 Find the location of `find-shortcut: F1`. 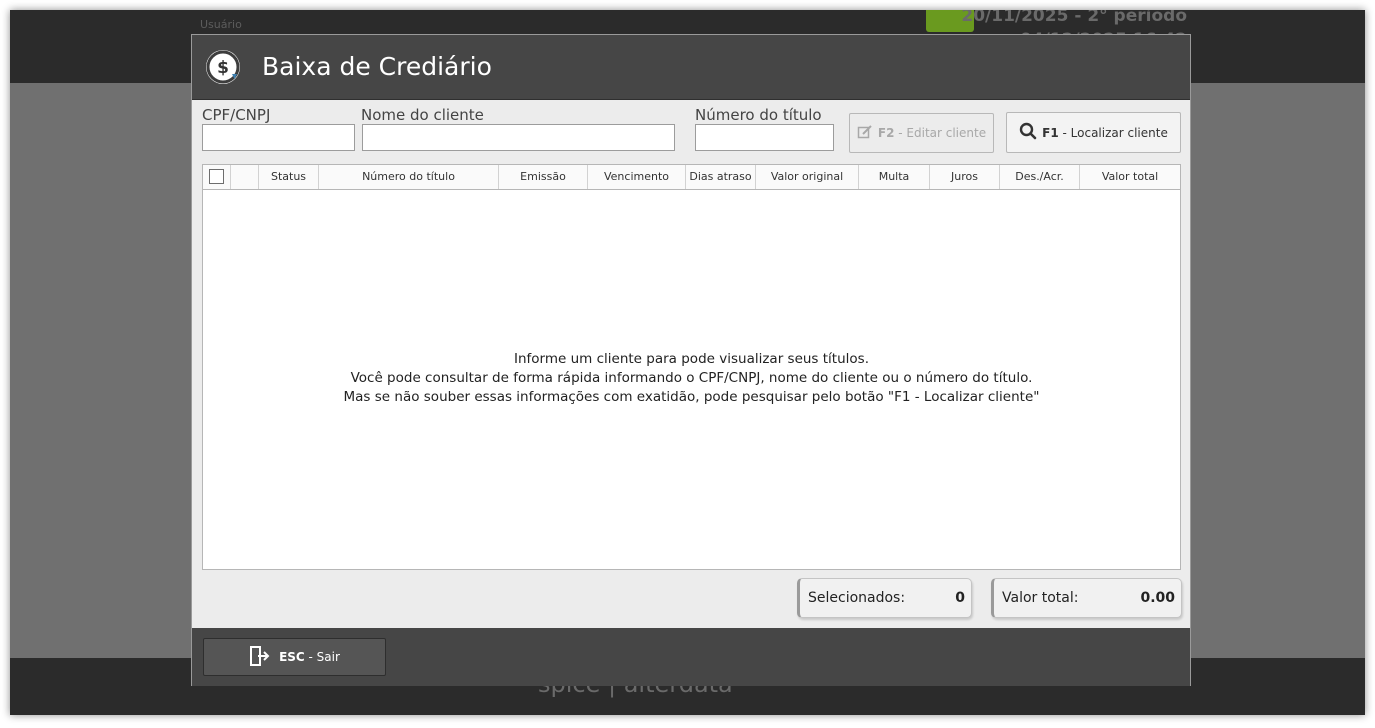

find-shortcut: F1 is located at coordinates (1050, 132).